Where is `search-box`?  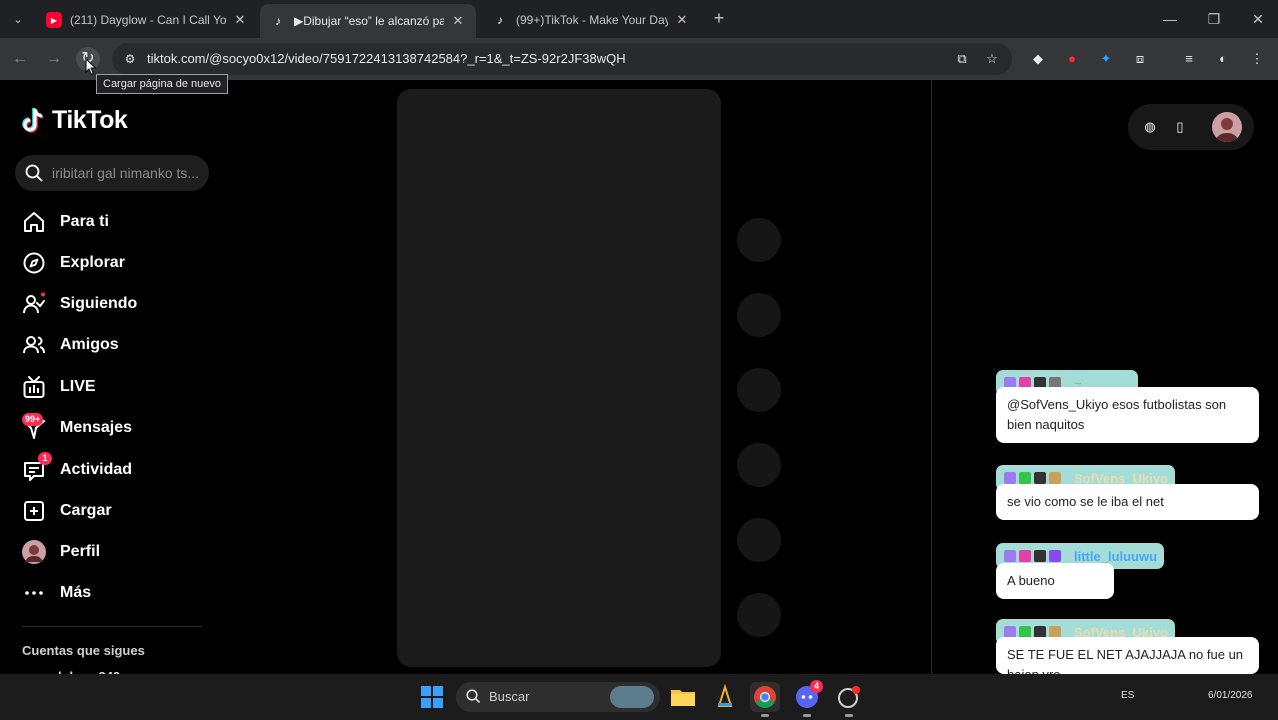
search-box is located at coordinates (112, 173).